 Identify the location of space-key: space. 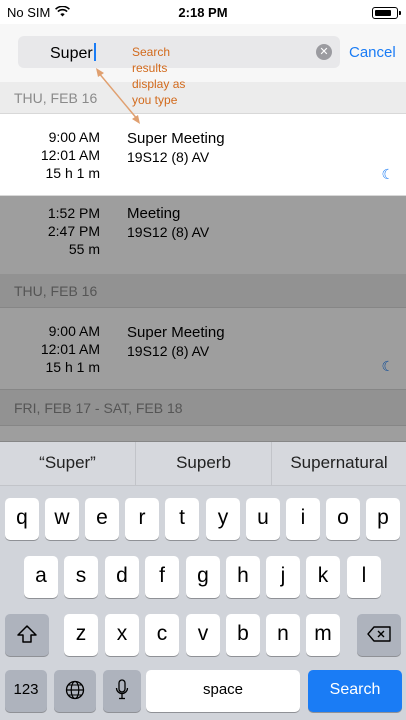
(223, 691).